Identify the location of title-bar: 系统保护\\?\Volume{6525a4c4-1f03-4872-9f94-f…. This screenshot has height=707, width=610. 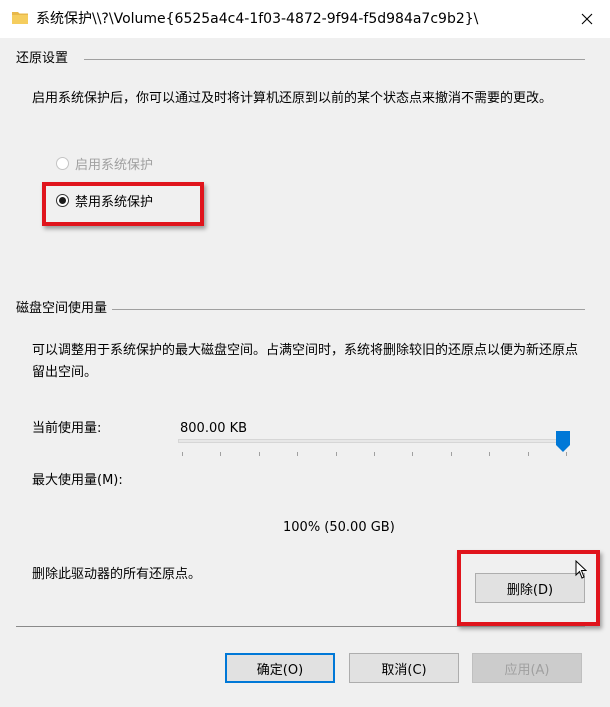
(305, 19).